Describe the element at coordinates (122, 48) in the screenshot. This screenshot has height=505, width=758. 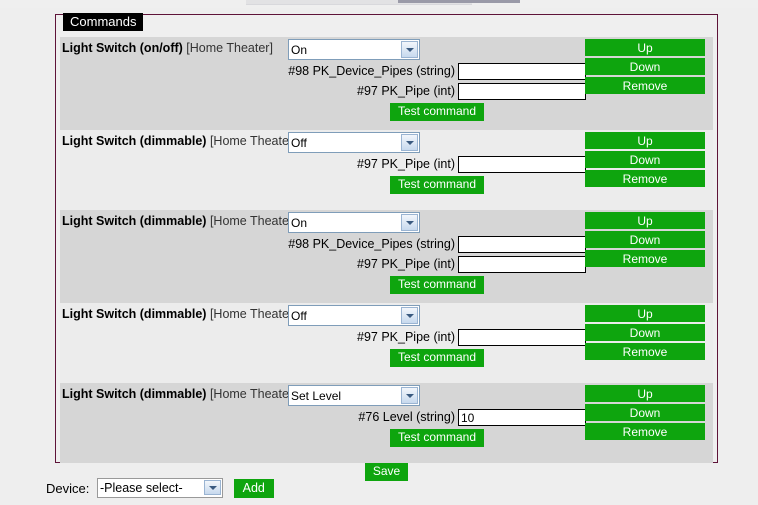
I see `command-device-type: Light Switch (on/off)` at that location.